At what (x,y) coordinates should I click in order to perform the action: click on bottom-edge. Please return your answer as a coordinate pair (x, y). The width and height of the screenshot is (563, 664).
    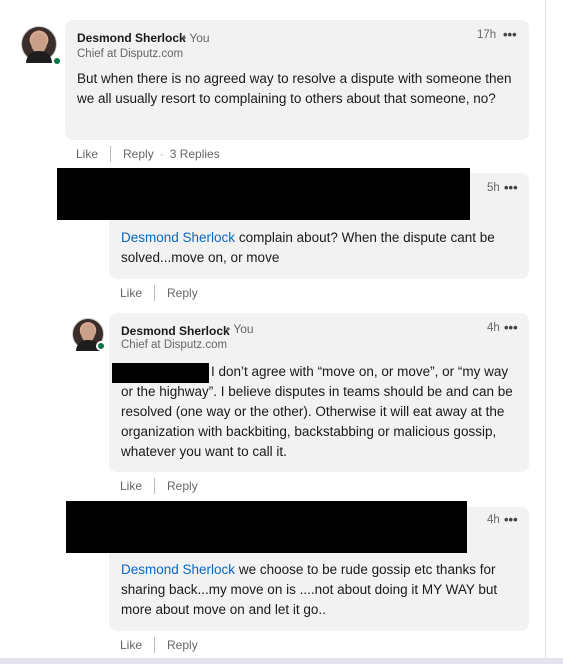
    Looking at the image, I should click on (281, 661).